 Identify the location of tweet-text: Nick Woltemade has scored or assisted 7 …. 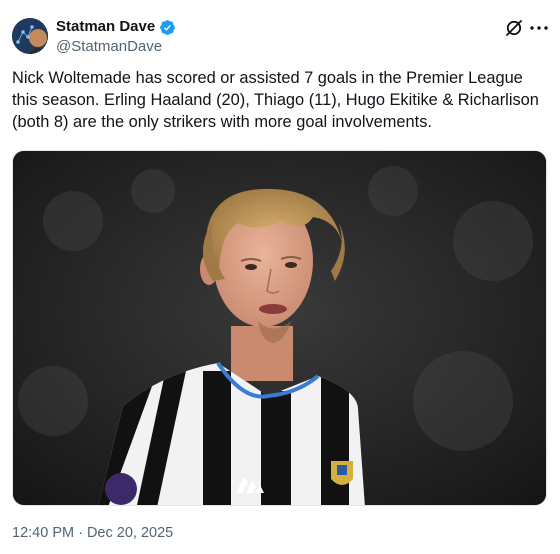
(275, 100).